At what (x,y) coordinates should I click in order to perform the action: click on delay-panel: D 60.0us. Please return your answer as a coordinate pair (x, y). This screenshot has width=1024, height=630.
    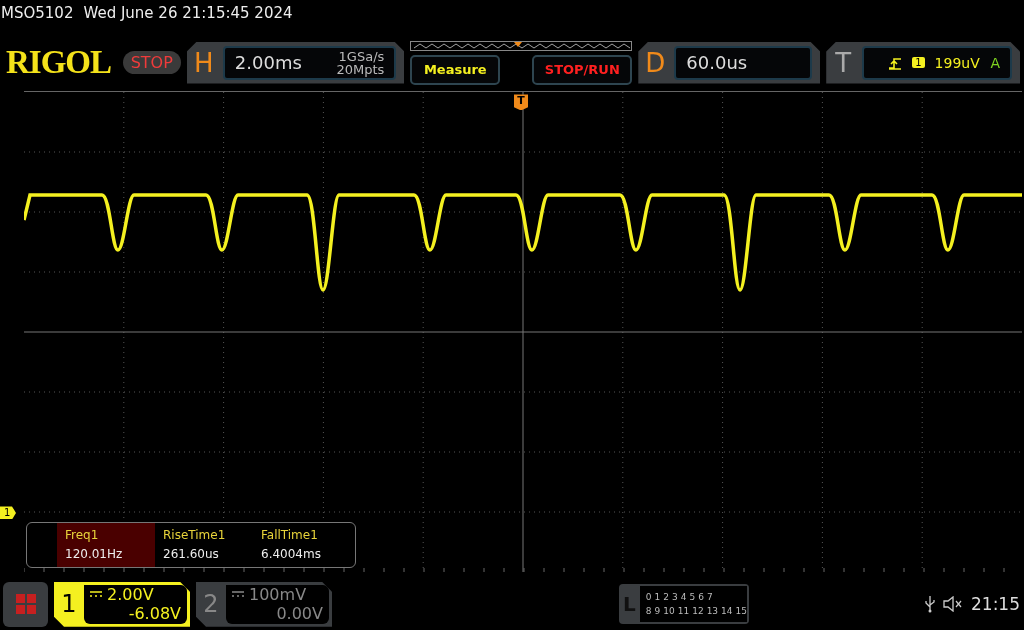
    Looking at the image, I should click on (729, 62).